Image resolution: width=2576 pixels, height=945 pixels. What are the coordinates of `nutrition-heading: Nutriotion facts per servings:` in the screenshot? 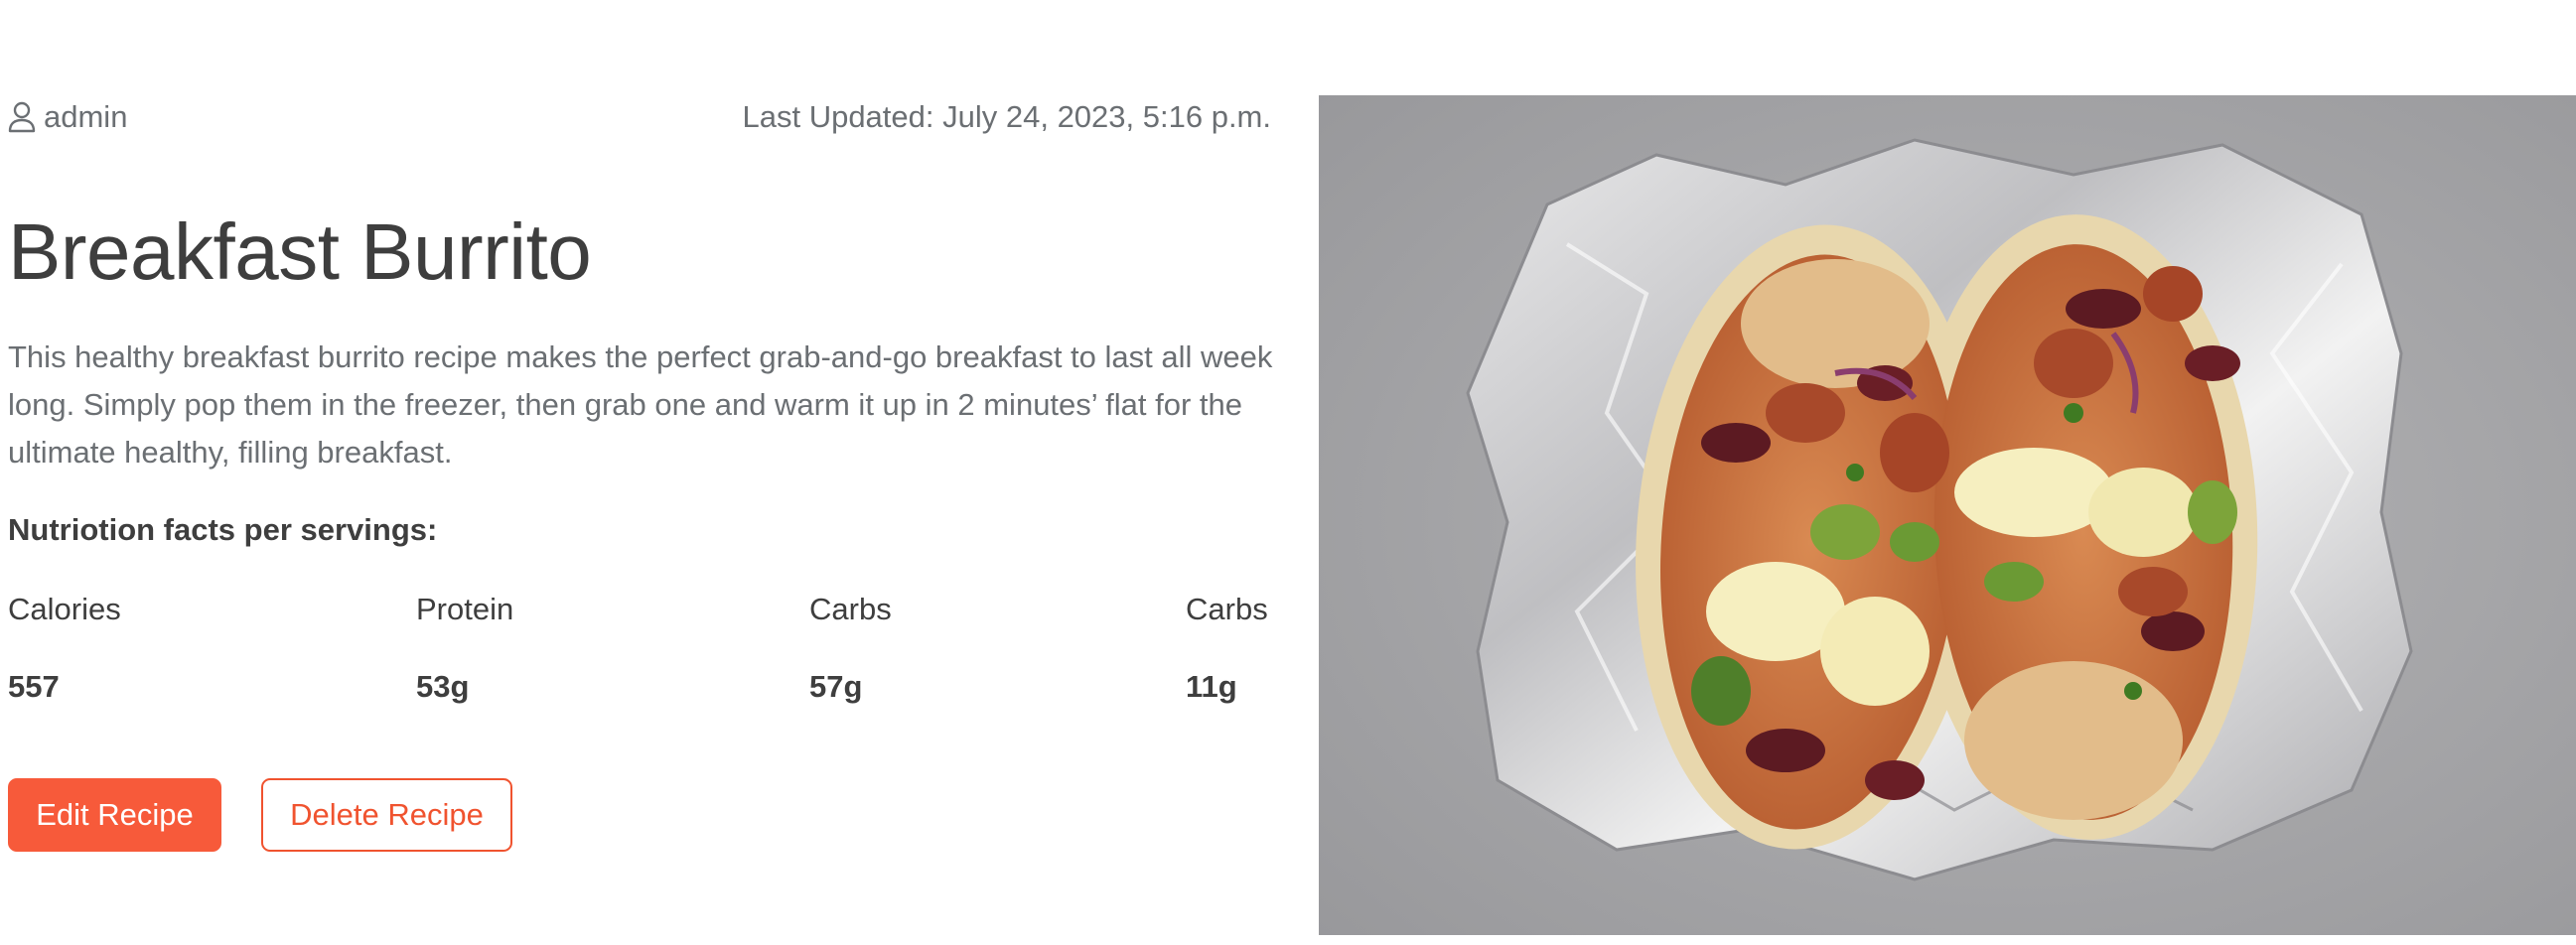 It's located at (223, 529).